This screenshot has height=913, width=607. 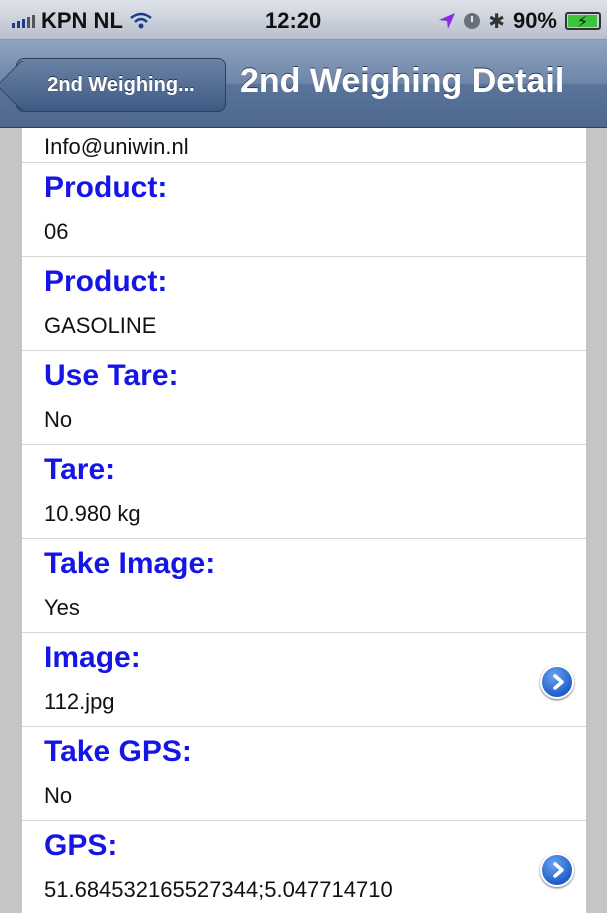 I want to click on signal-icon, so click(x=23, y=21).